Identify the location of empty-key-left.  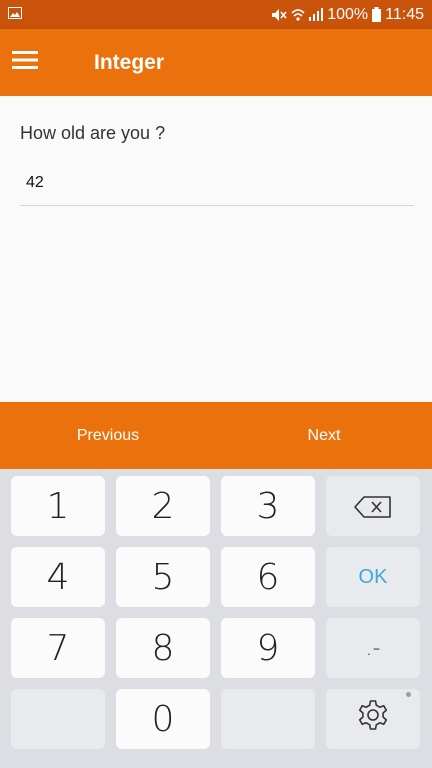
(58, 719).